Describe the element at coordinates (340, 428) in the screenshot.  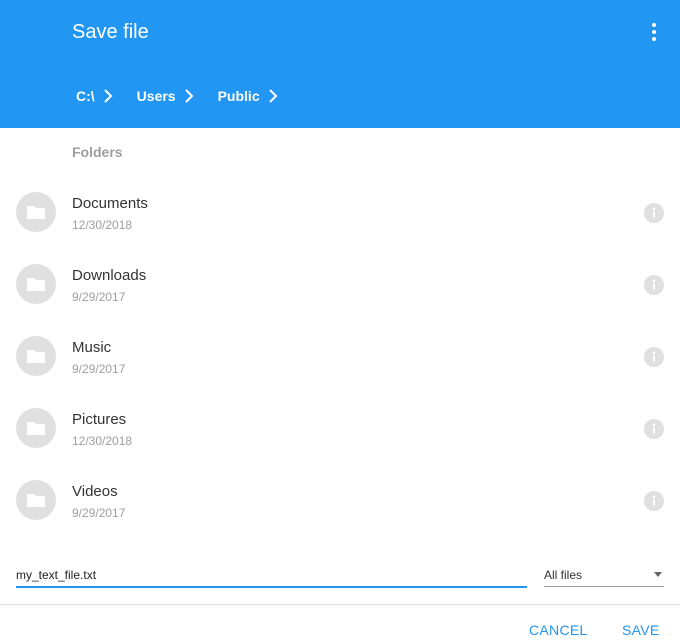
I see `folder-item-pictures: Pictures 12/30/2018` at that location.